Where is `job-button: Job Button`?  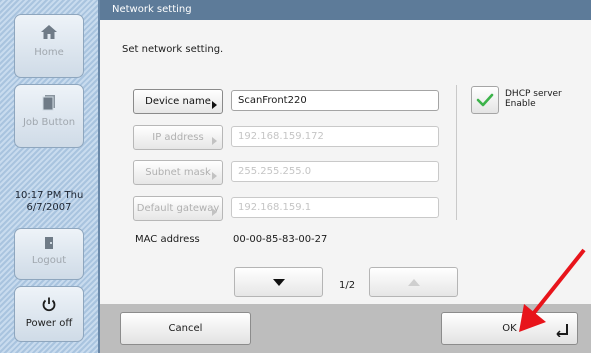
job-button: Job Button is located at coordinates (49, 116).